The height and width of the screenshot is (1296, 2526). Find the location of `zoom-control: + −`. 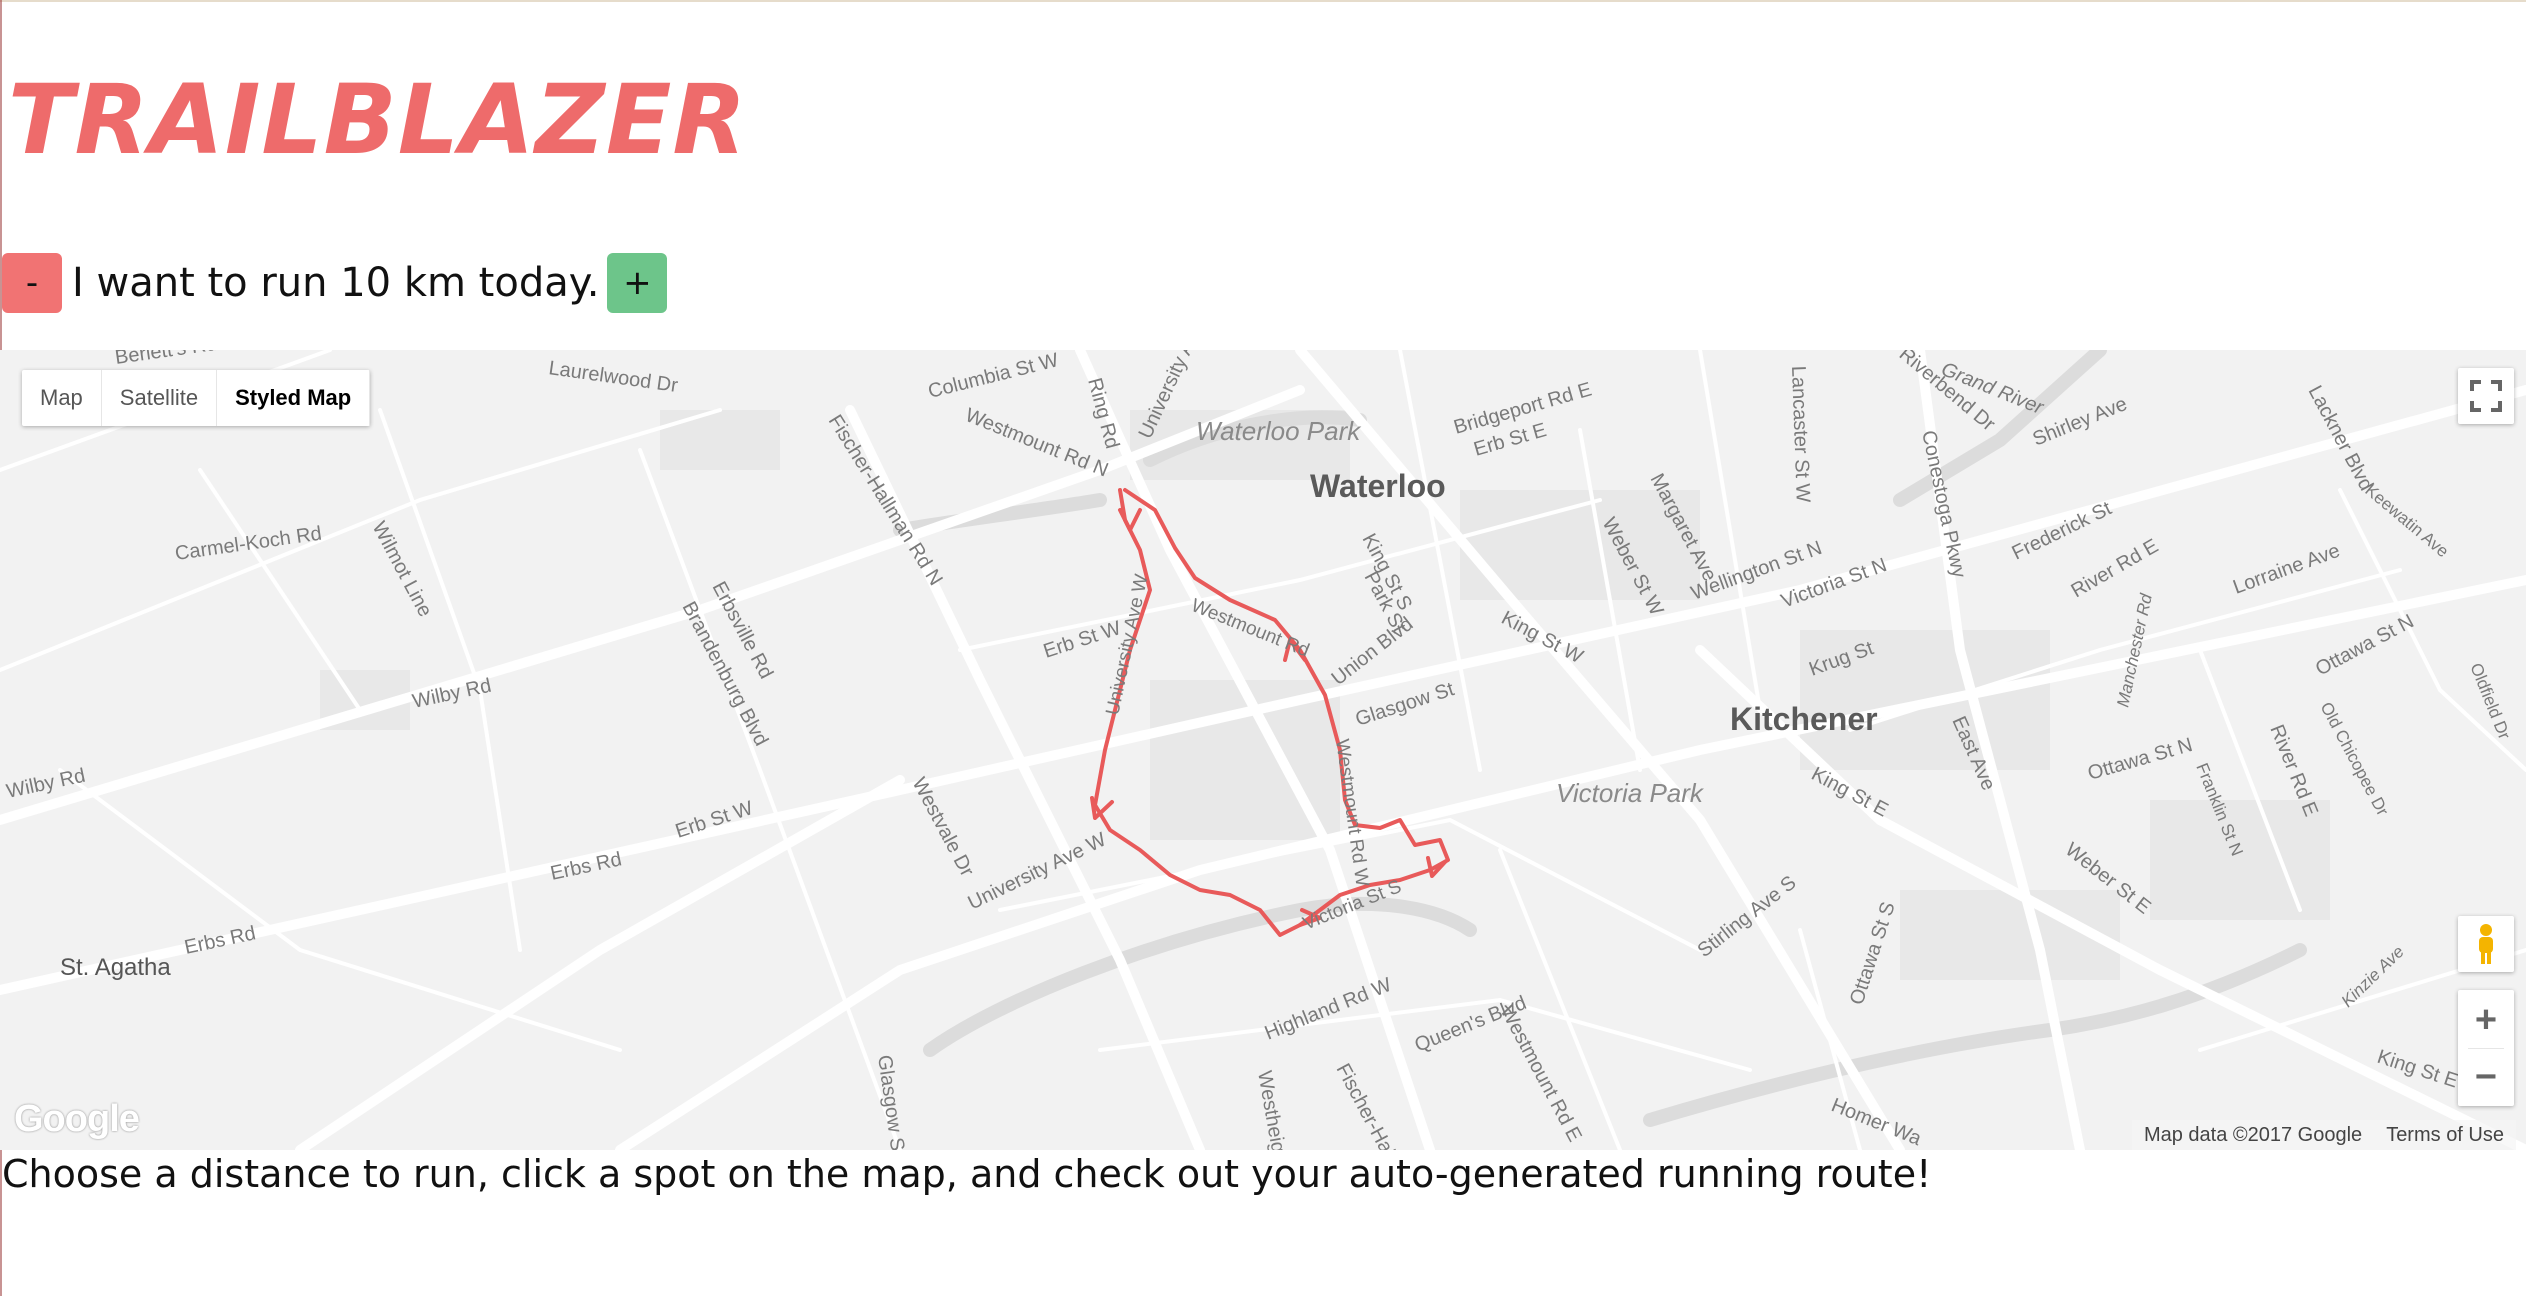

zoom-control: + − is located at coordinates (2486, 1048).